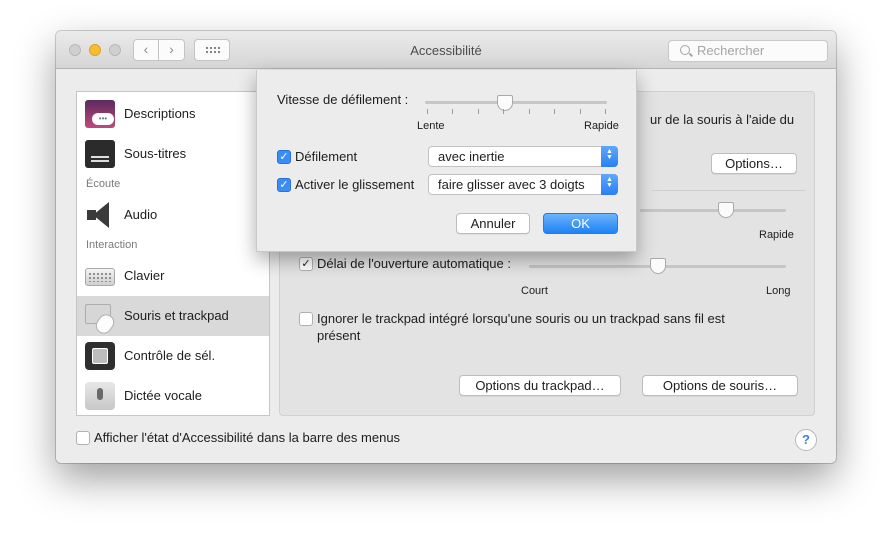 The height and width of the screenshot is (544, 892). Describe the element at coordinates (170, 355) in the screenshot. I see `sidebar-item-label: Contrôle de sél.` at that location.